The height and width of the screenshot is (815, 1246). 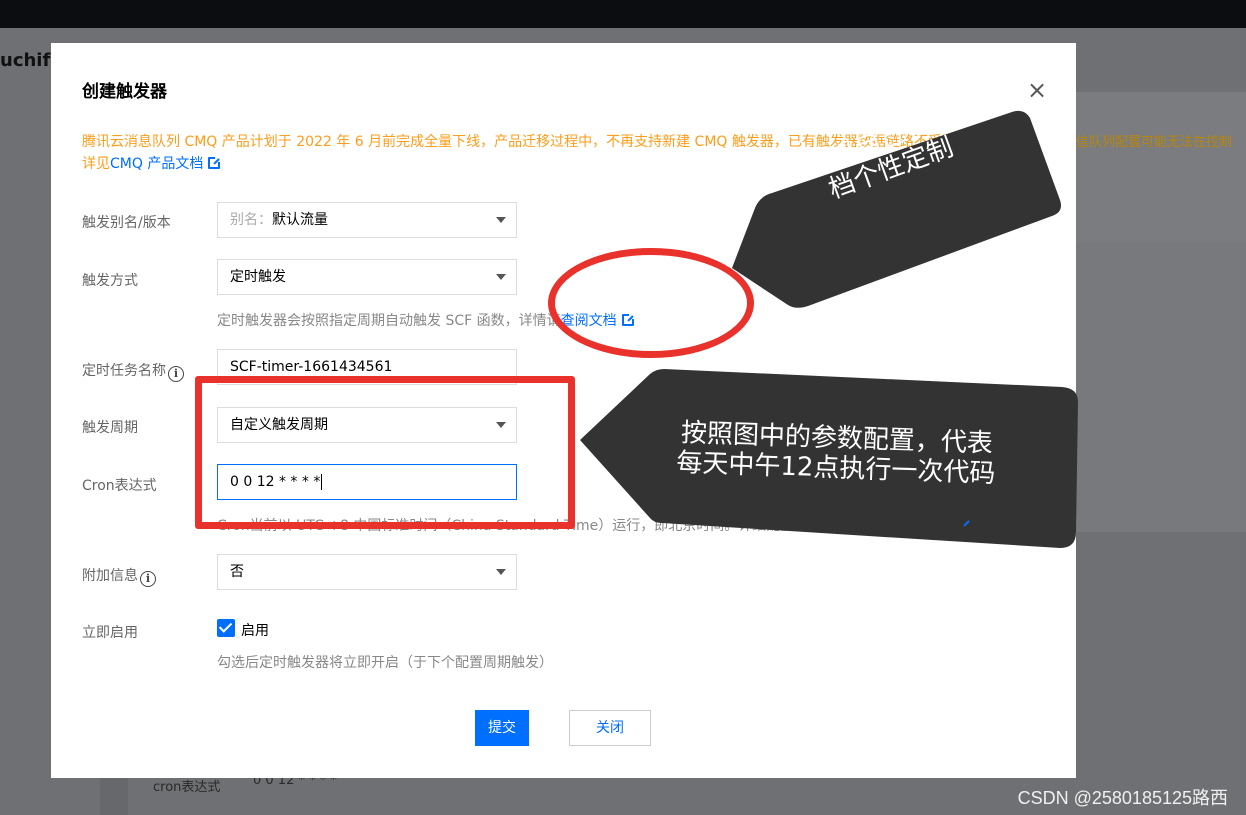 What do you see at coordinates (385, 663) in the screenshot?
I see `enable-hint: 勾选后定时触发器将立即开启（于下个配置周期触发）` at bounding box center [385, 663].